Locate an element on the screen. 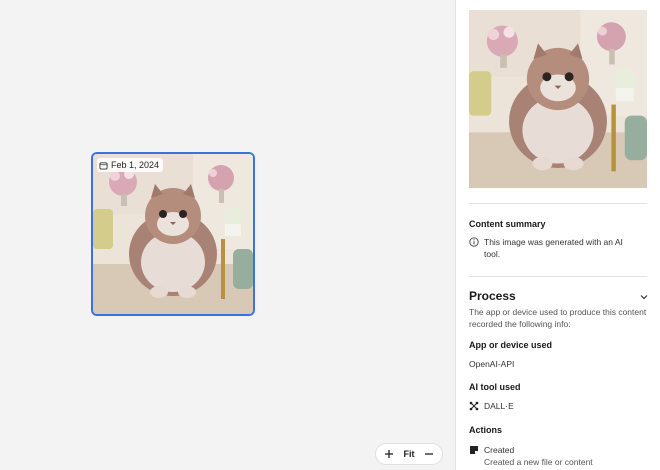 The height and width of the screenshot is (470, 660). zoom-out-button is located at coordinates (429, 454).